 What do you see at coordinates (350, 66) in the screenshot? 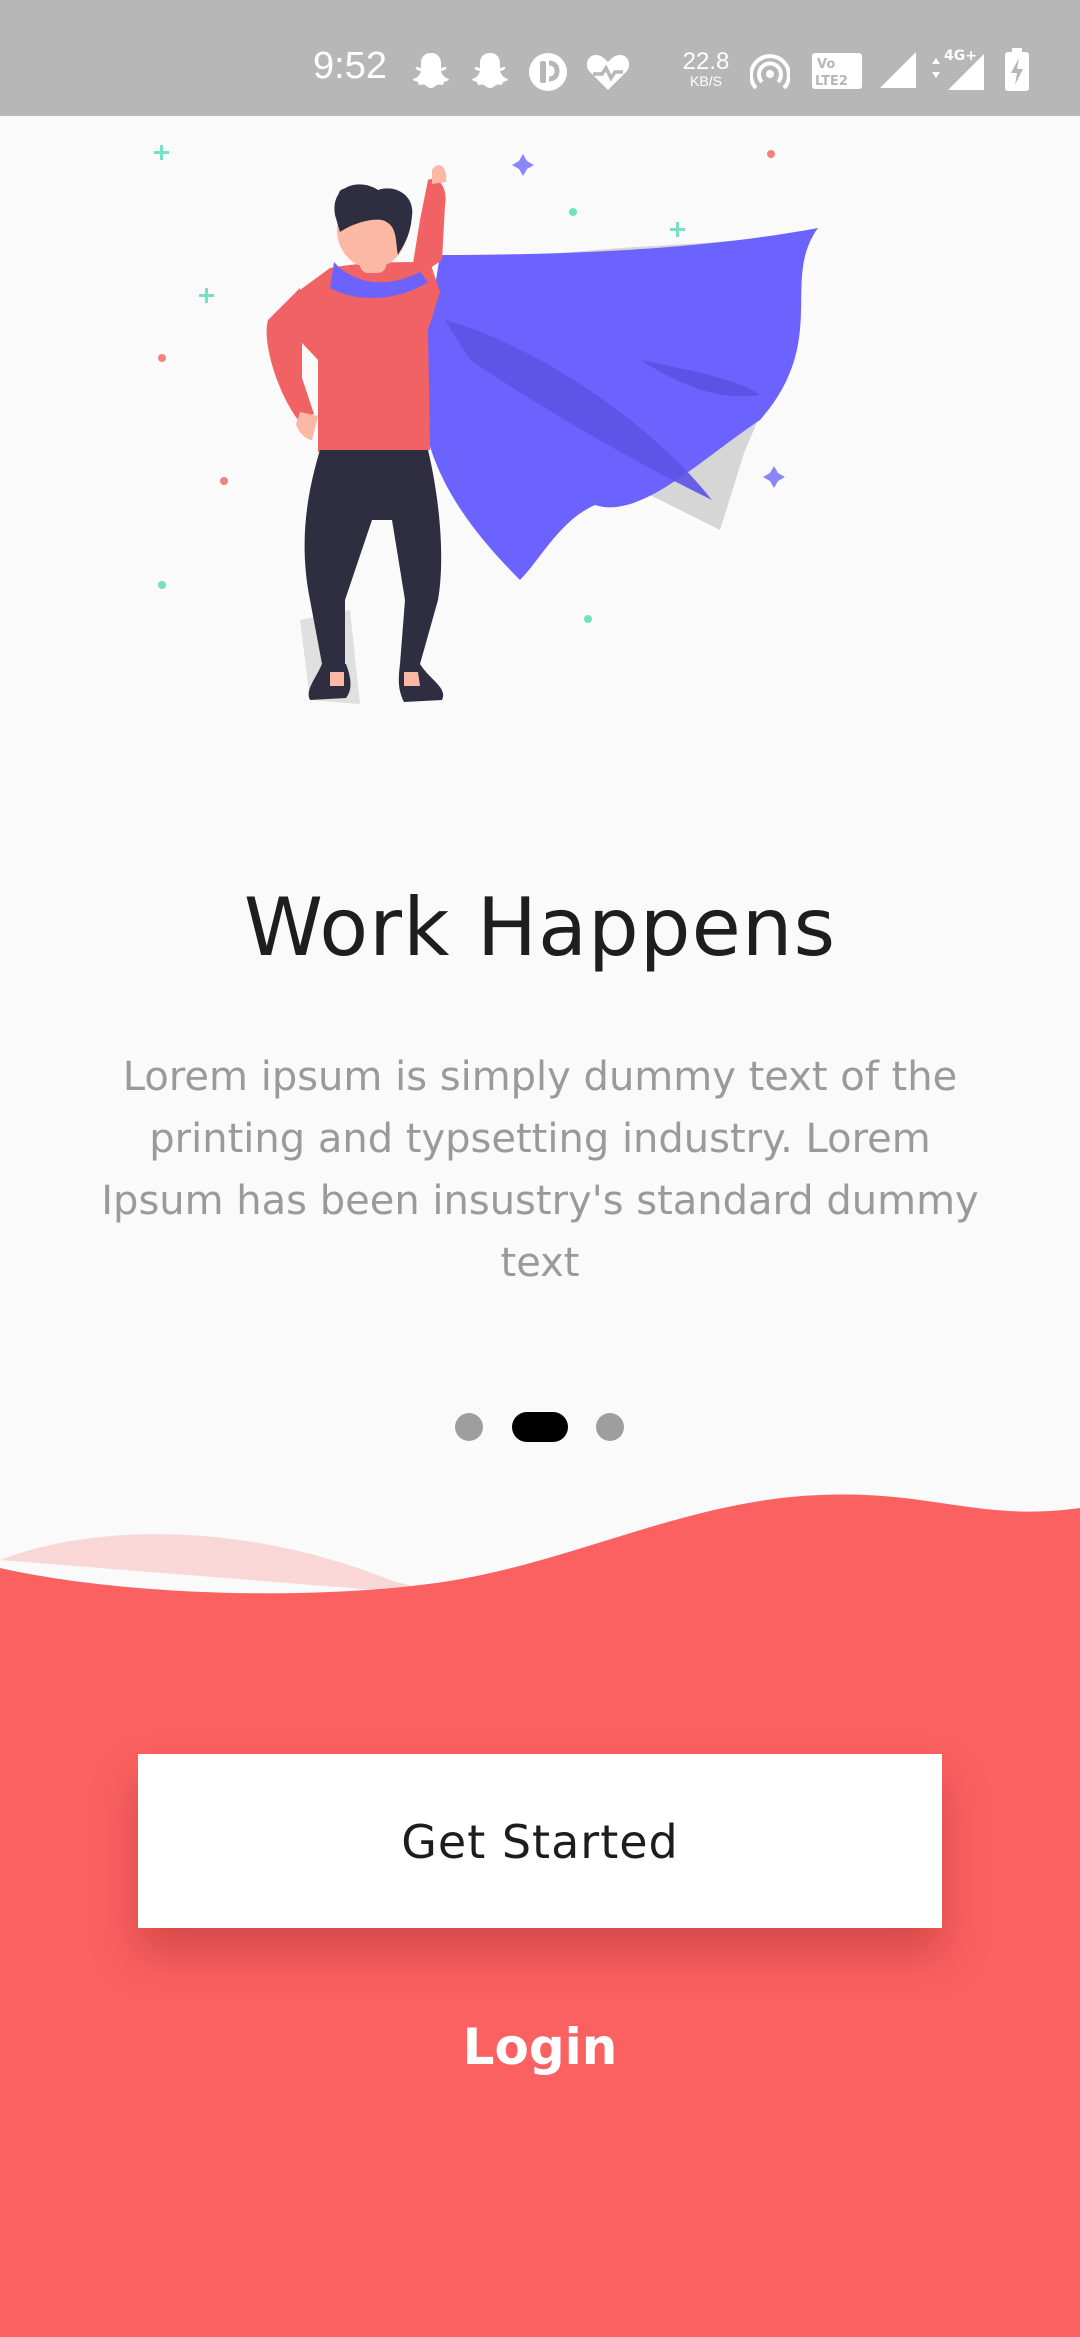
I see `status-time: 9:52` at bounding box center [350, 66].